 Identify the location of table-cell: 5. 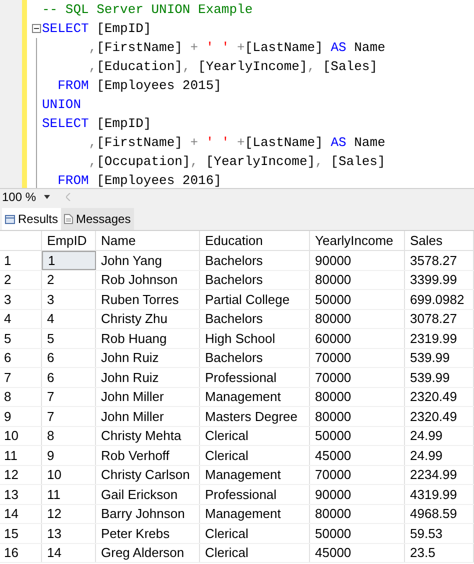
(69, 338).